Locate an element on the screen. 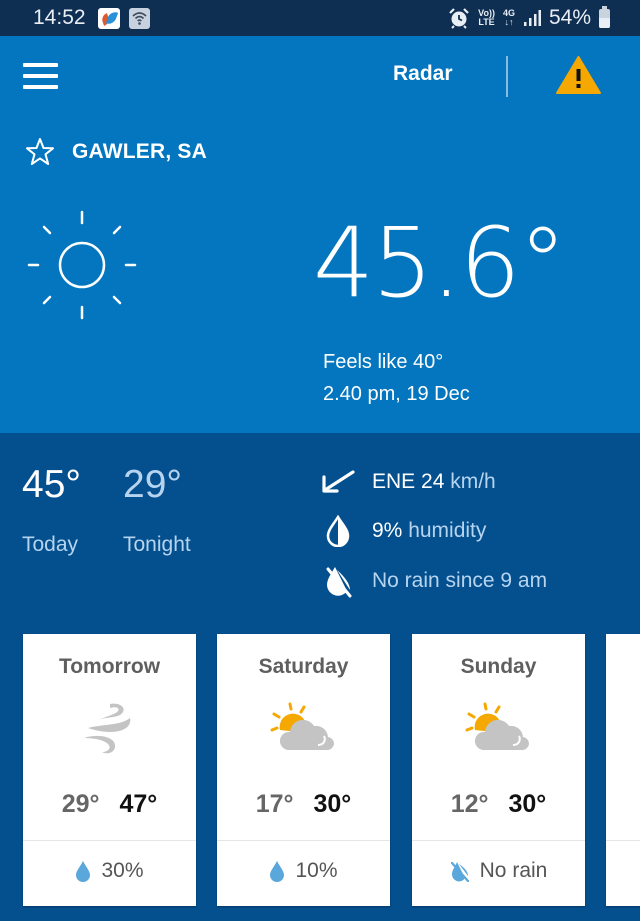  today-label: Today is located at coordinates (50, 544).